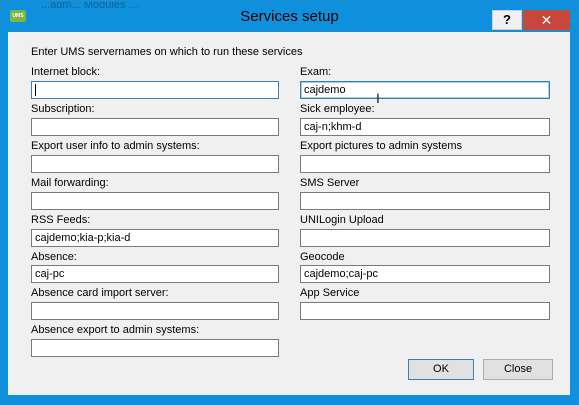 The image size is (579, 405). I want to click on app-service-label: App Service, so click(330, 293).